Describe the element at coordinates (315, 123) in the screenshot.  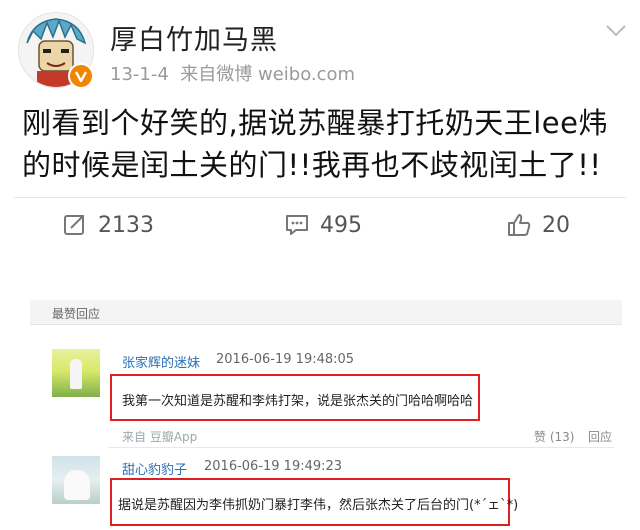
I see `post-text-line-1: 刚看到个好笑的,据说苏醒暴打托奶天王lee炜` at that location.